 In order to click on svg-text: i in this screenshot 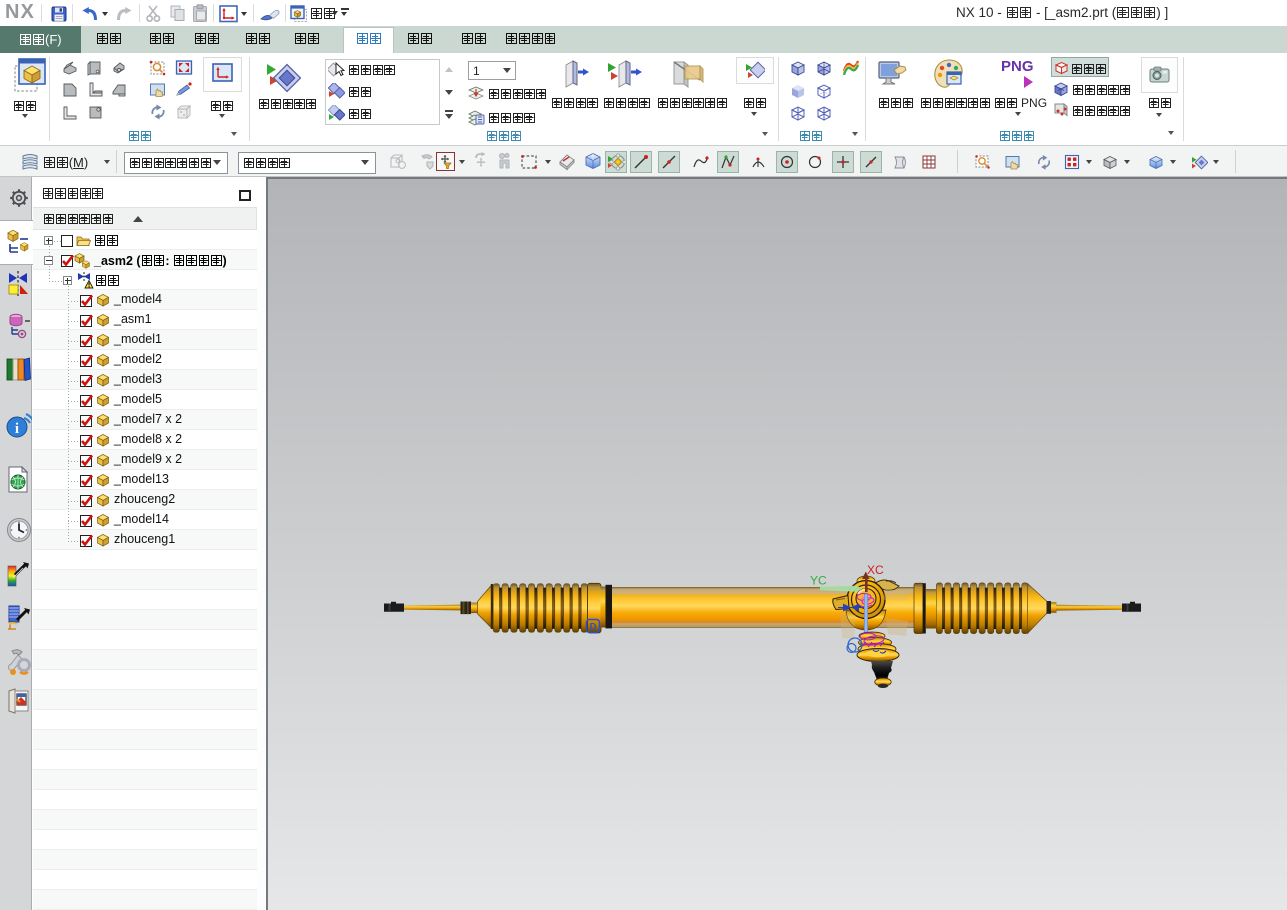, I will do `click(17, 429)`.